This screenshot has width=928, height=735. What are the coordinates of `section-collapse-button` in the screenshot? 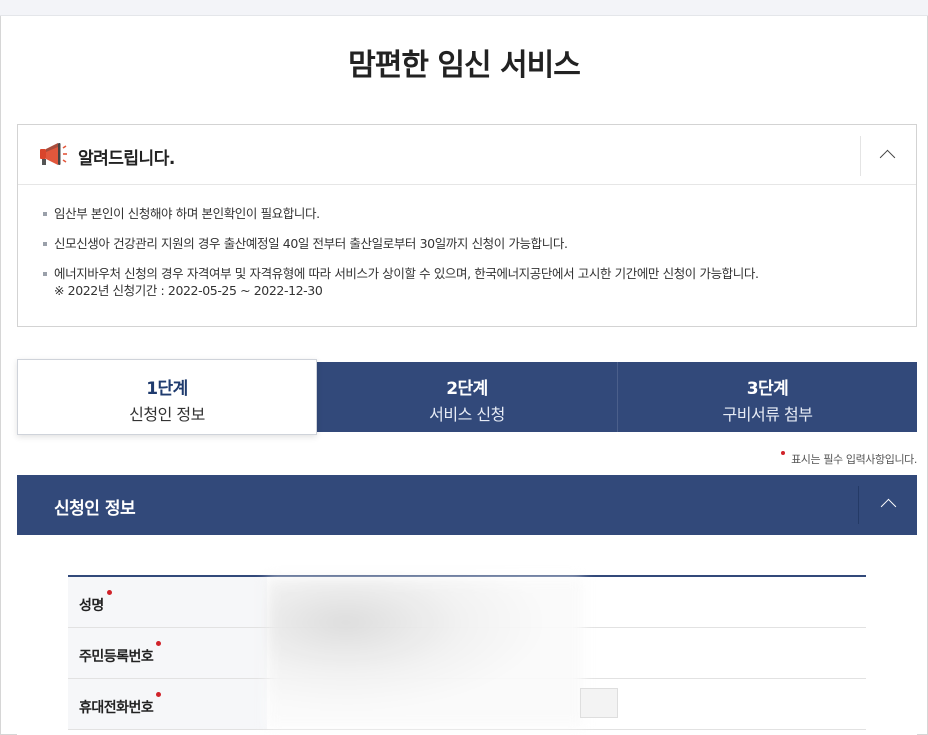 It's located at (887, 505).